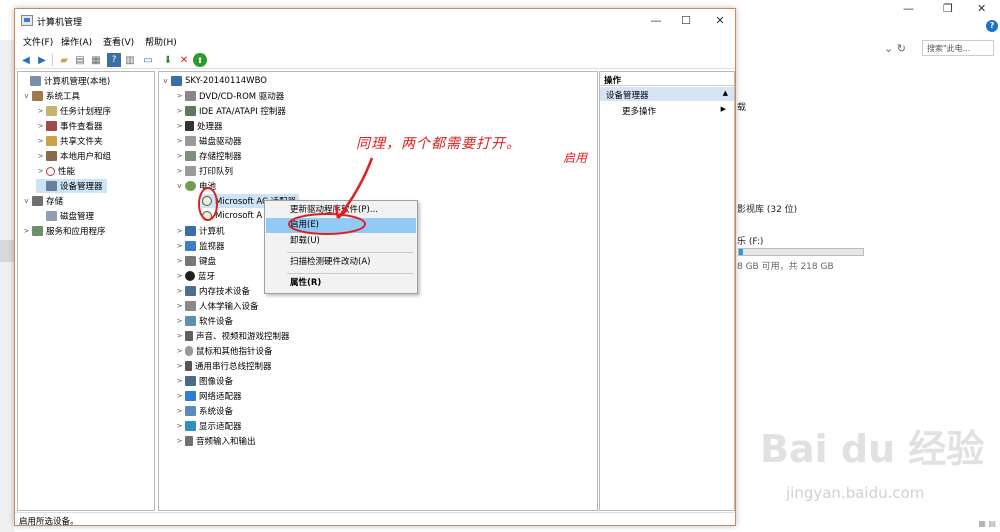 The width and height of the screenshot is (1000, 532). Describe the element at coordinates (26, 60) in the screenshot. I see `back-icon: ◀` at that location.